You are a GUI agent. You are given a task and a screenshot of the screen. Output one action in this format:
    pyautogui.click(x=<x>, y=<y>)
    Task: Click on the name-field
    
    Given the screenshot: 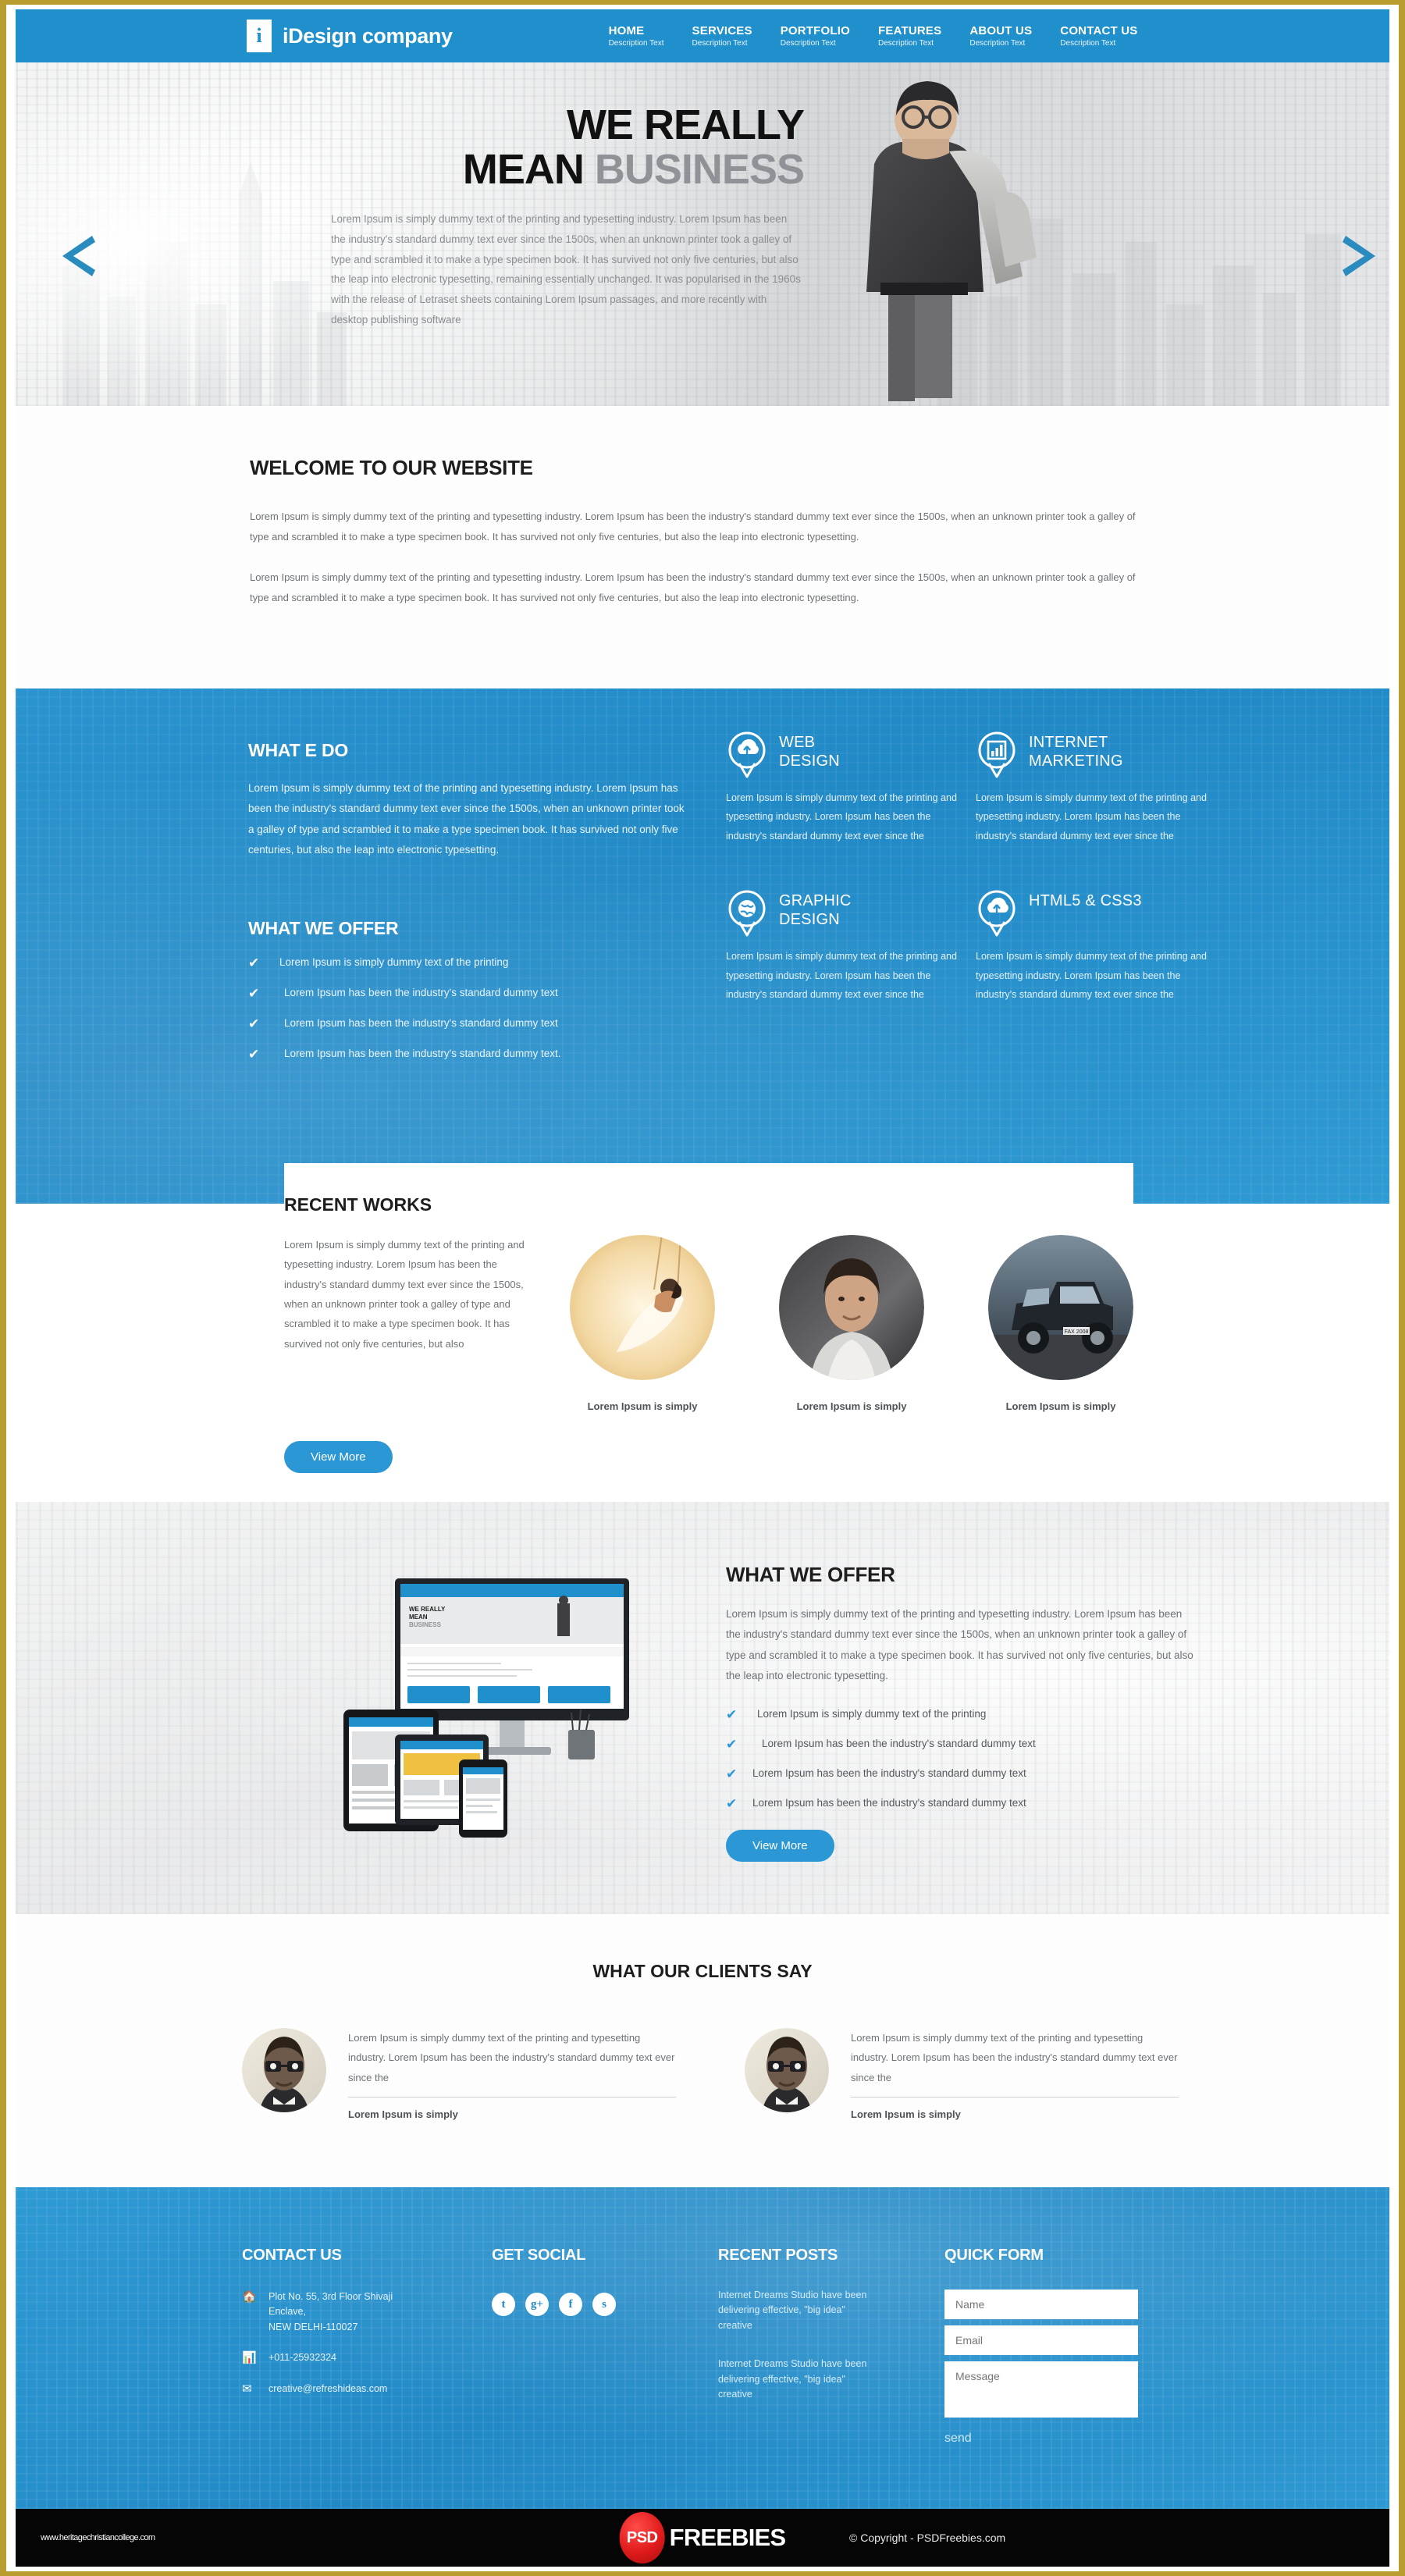 What is the action you would take?
    pyautogui.click(x=1041, y=2304)
    